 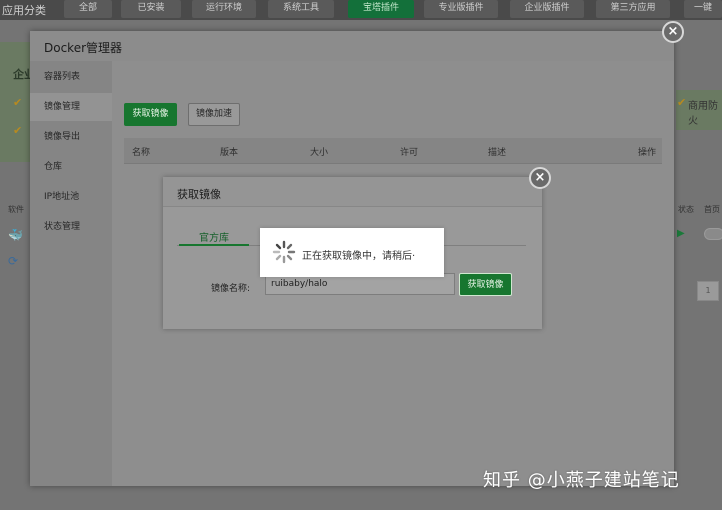 I want to click on loading-toast: 正在获取镜像中，请稍后·, so click(x=352, y=252).